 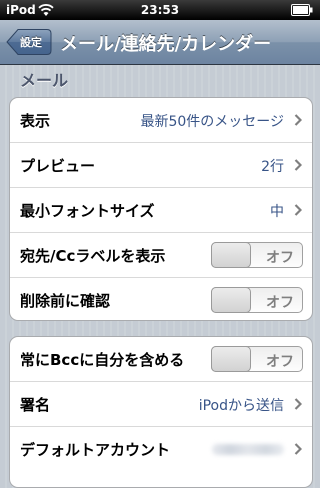 What do you see at coordinates (277, 212) in the screenshot?
I see `row-value: 中` at bounding box center [277, 212].